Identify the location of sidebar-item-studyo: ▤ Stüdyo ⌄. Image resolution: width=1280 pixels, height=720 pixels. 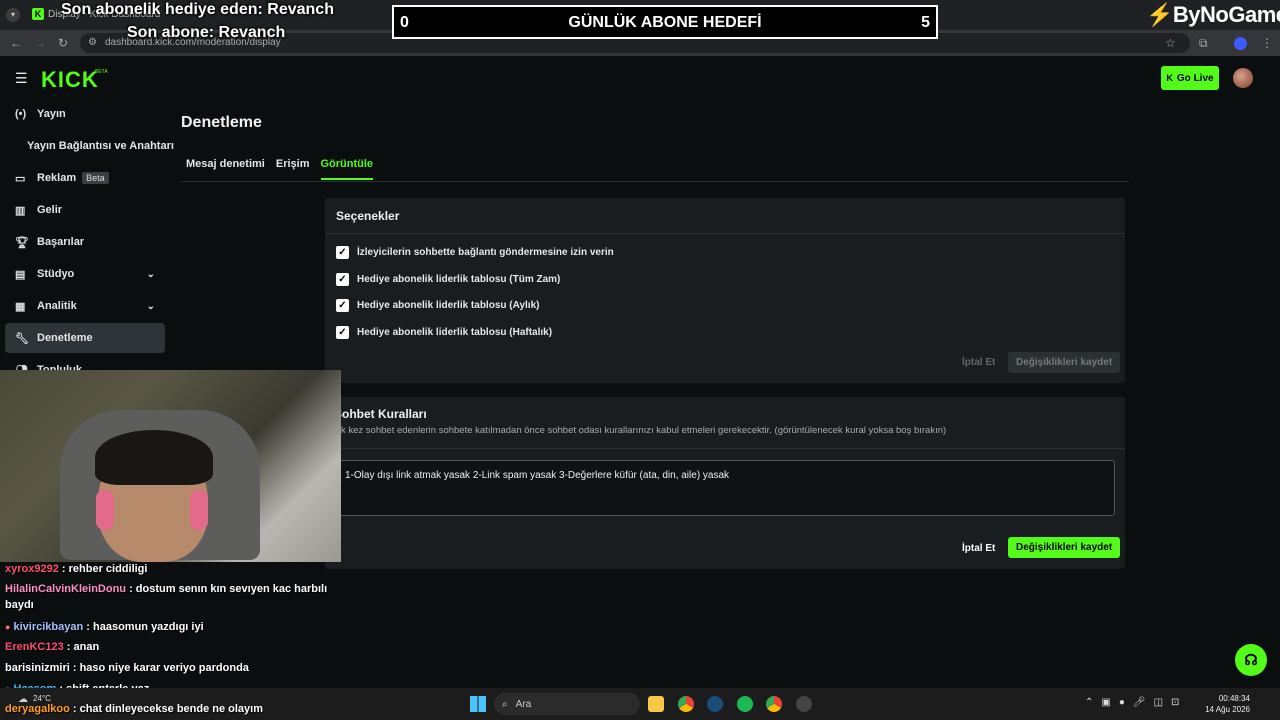
(90, 274).